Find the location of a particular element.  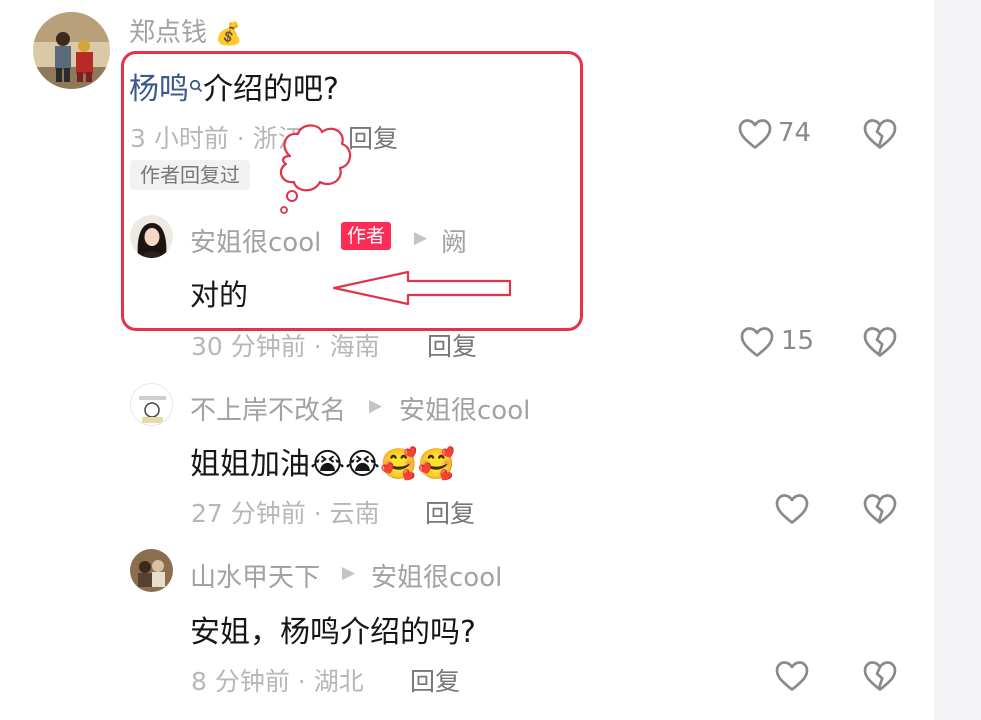

reply-username: 山水甲天下 is located at coordinates (255, 575).